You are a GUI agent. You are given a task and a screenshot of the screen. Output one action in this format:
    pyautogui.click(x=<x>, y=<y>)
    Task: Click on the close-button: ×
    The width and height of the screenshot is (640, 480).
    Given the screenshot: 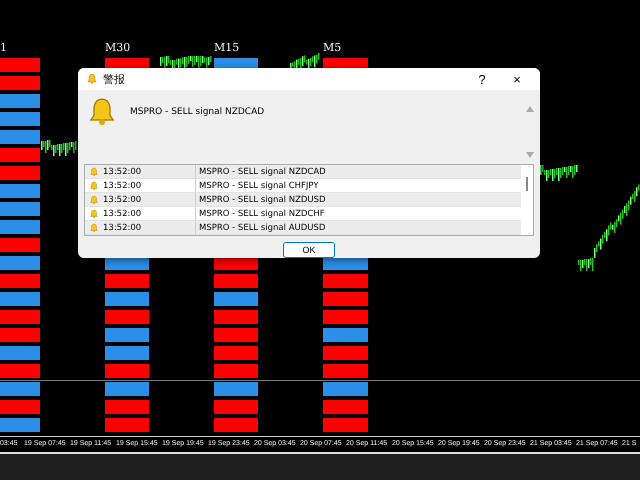 What is the action you would take?
    pyautogui.click(x=517, y=79)
    